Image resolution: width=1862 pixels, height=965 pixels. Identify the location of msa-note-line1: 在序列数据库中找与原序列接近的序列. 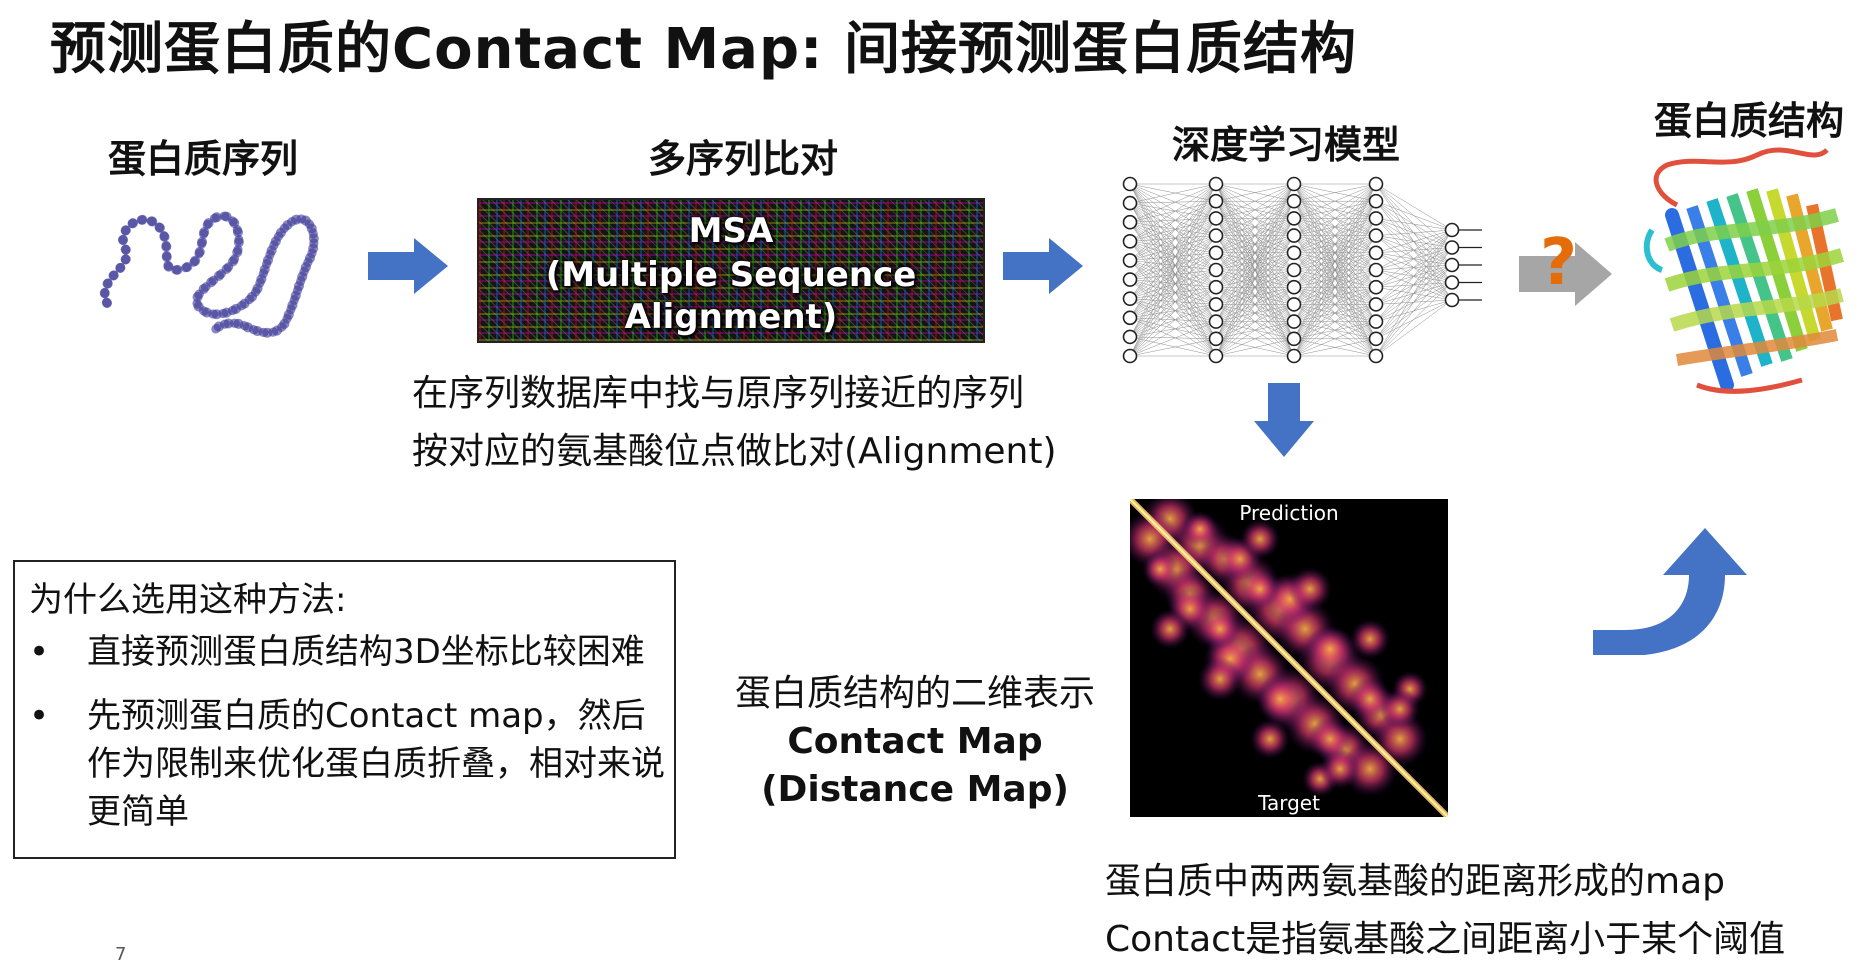
(718, 393).